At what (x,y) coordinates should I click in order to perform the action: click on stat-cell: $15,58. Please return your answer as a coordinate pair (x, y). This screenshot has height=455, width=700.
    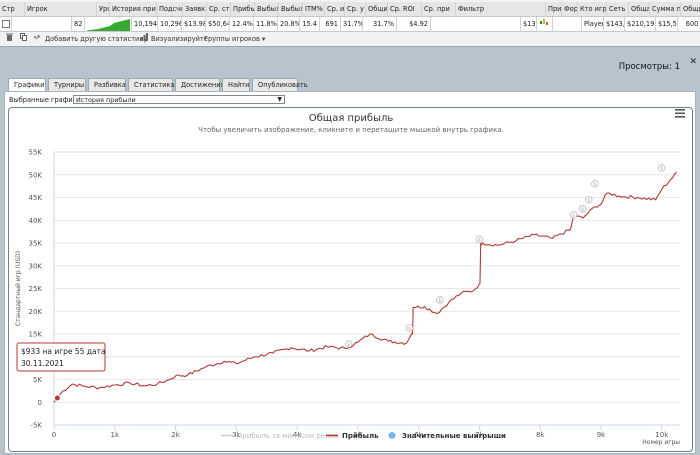
    Looking at the image, I should click on (667, 24).